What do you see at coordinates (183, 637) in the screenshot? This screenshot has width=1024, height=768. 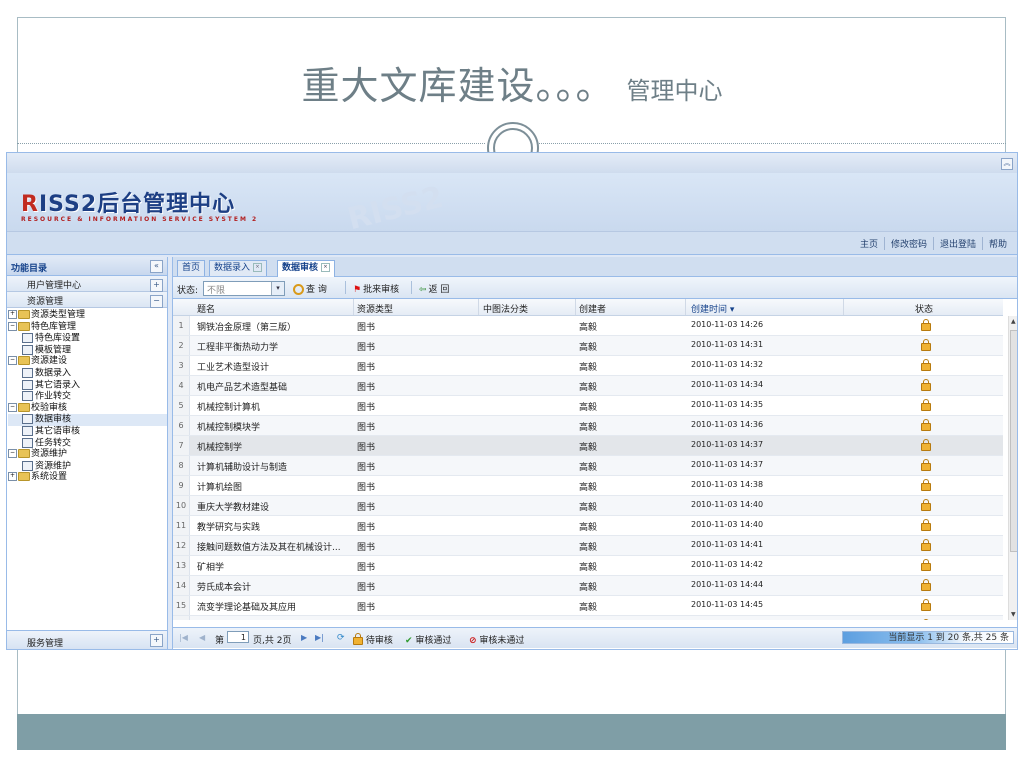 I see `first-page-icon: |◀` at bounding box center [183, 637].